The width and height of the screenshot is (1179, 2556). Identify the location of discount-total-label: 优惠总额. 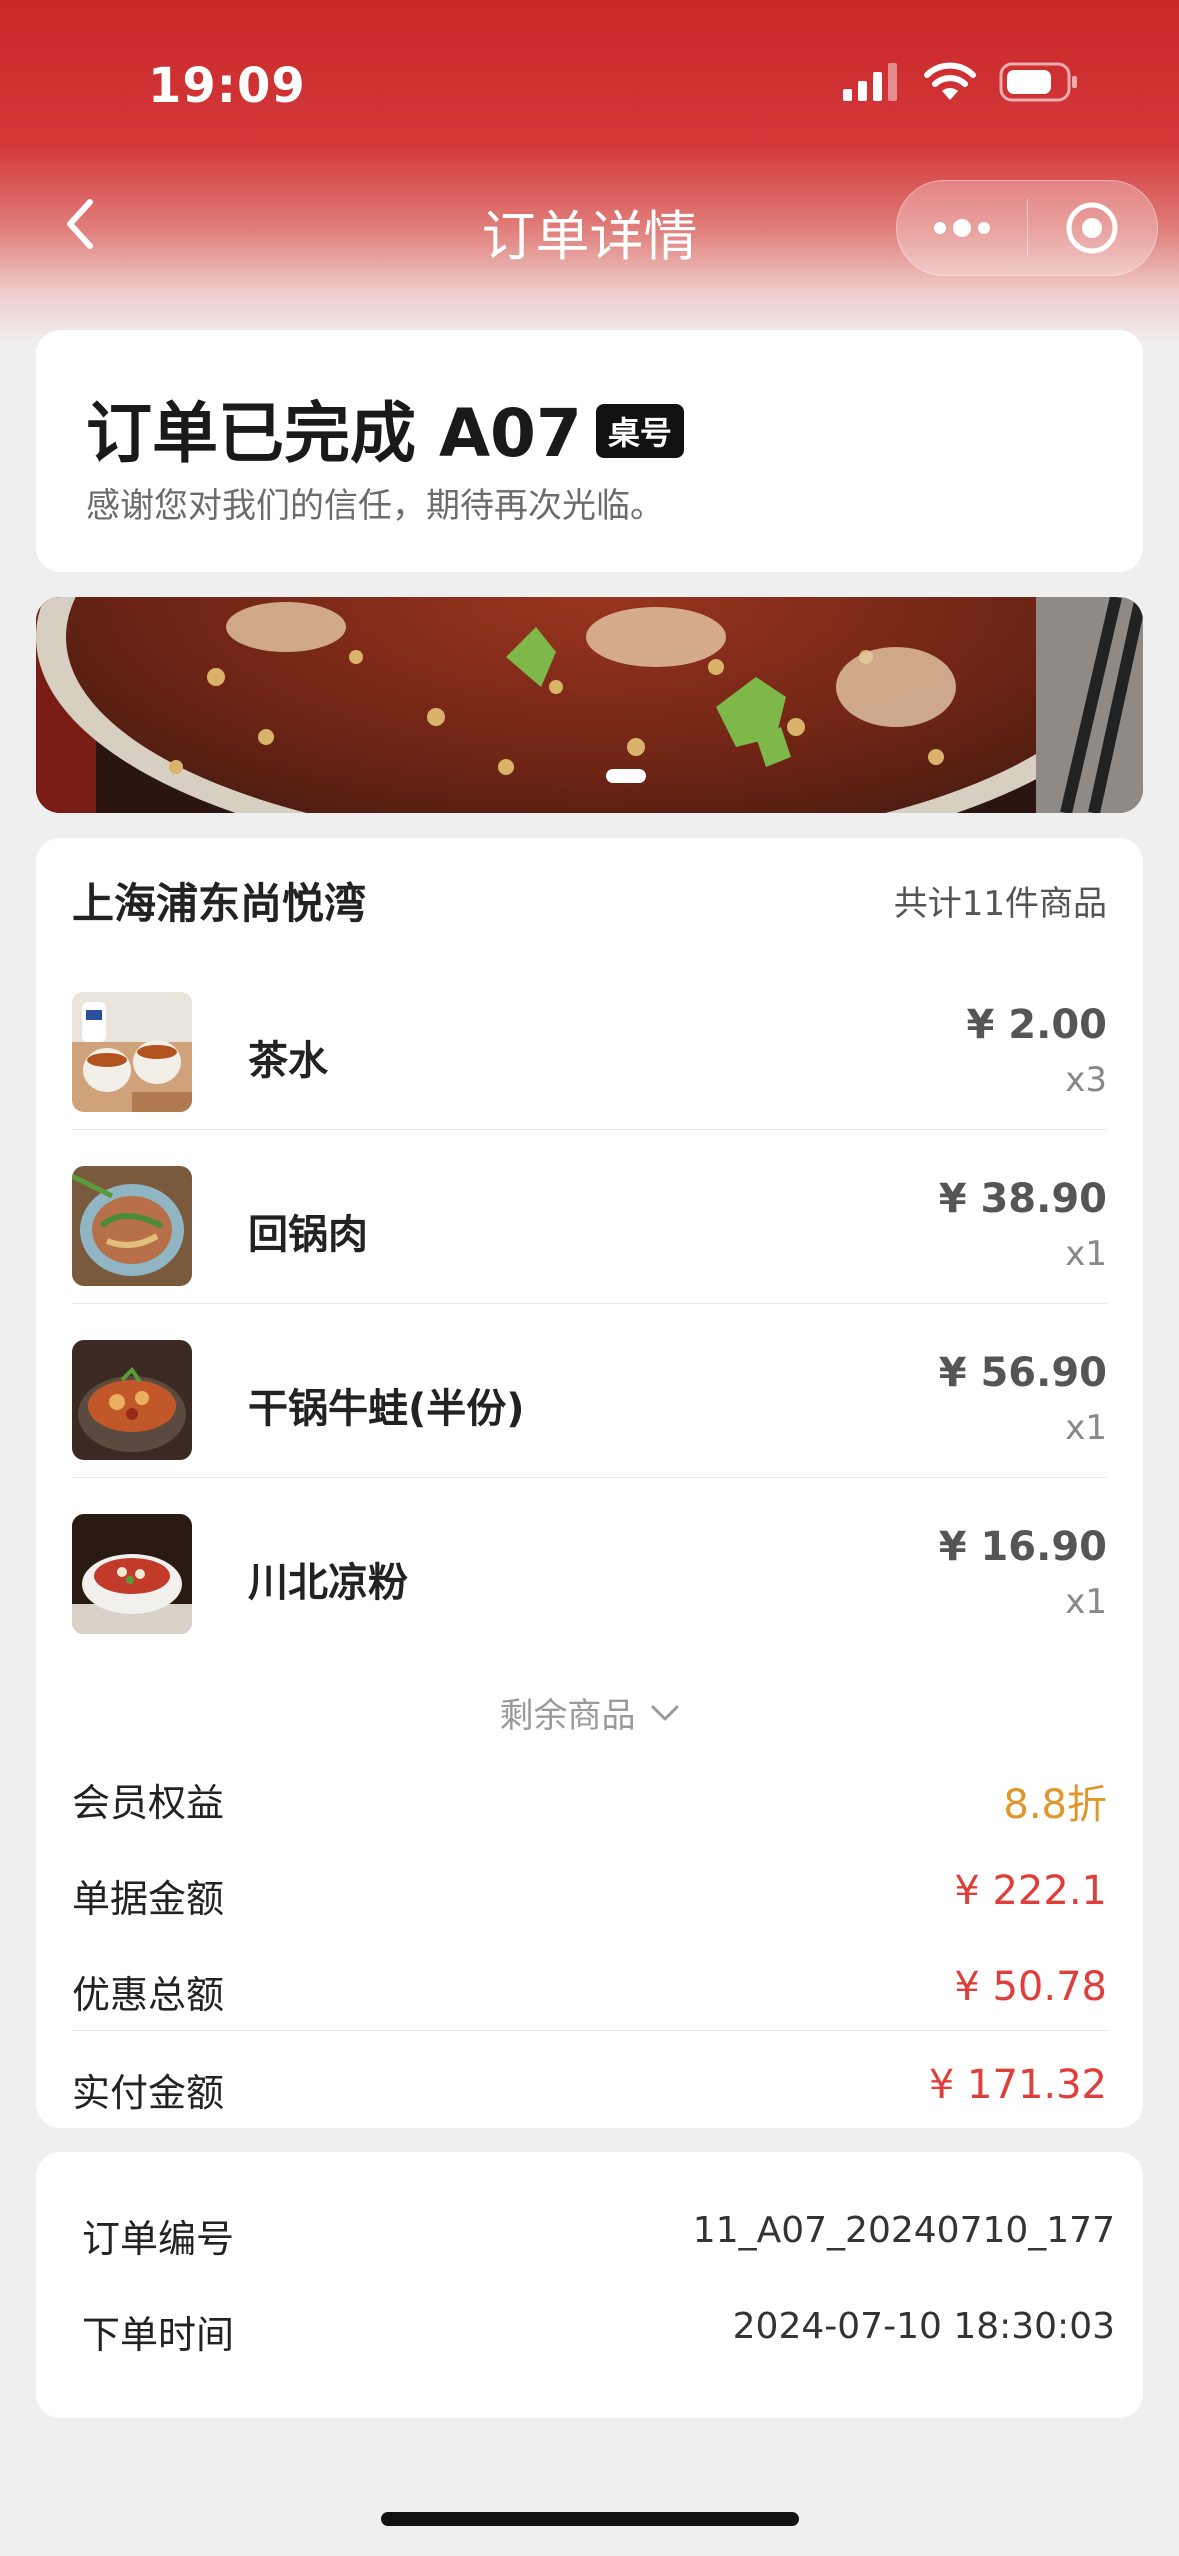
(148, 1995).